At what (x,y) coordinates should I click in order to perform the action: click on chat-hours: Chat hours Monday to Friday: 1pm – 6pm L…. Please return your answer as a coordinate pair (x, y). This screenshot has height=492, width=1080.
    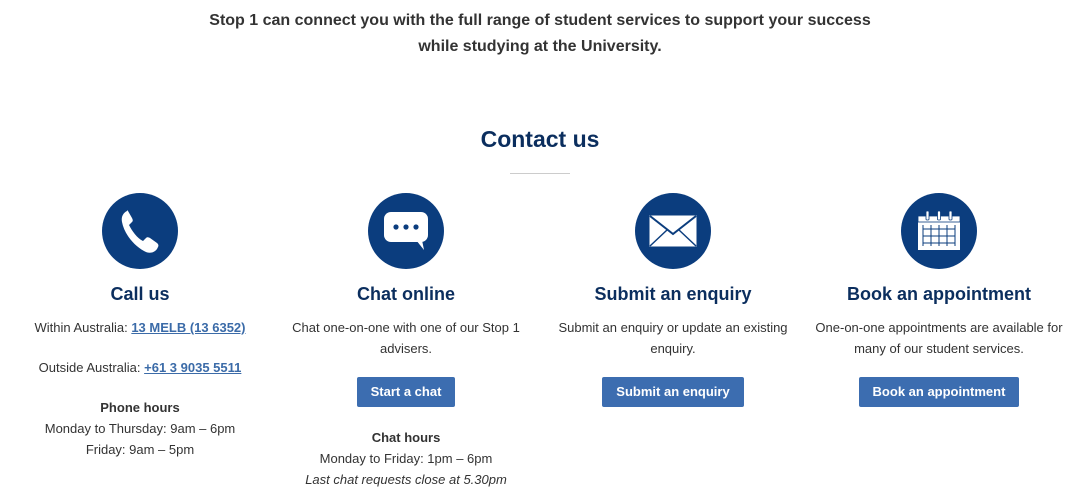
    Looking at the image, I should click on (406, 458).